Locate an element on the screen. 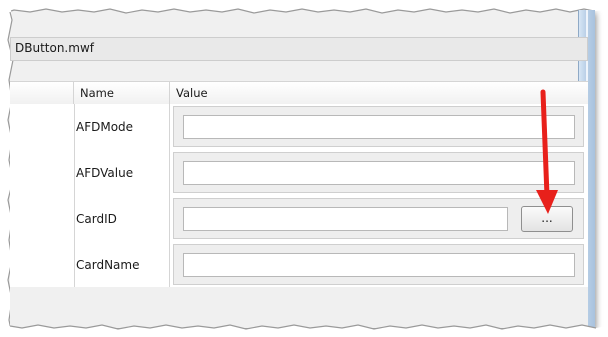  torn-edge-bottom is located at coordinates (304, 330).